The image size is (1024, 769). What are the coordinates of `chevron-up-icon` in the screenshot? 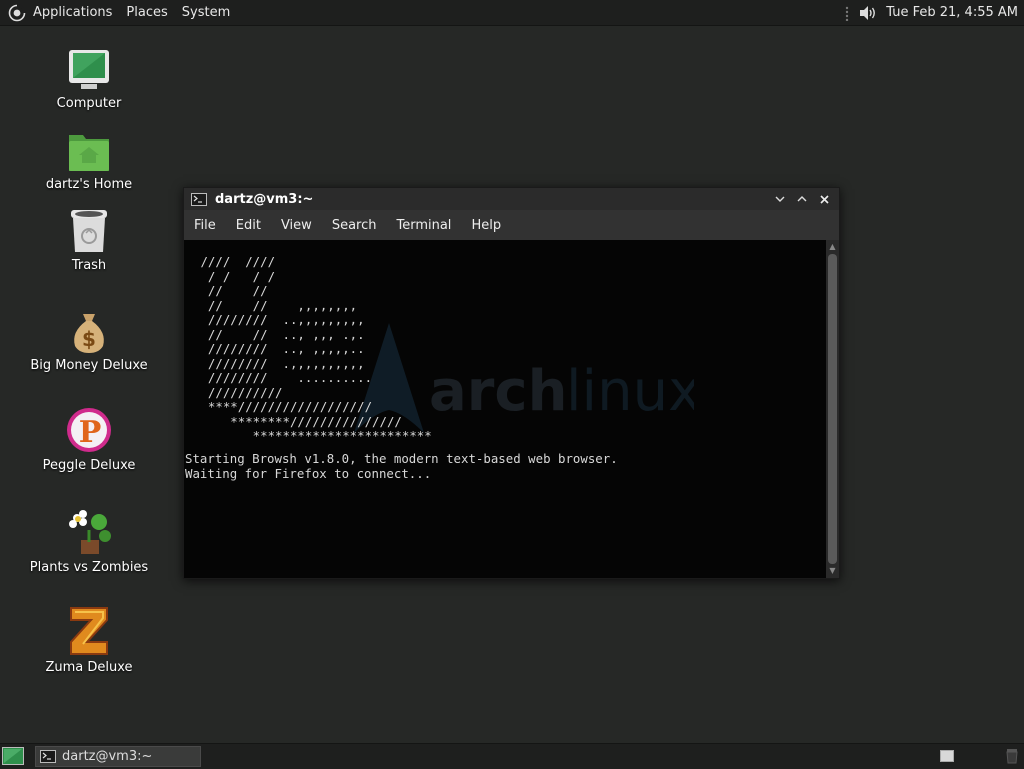 It's located at (802, 199).